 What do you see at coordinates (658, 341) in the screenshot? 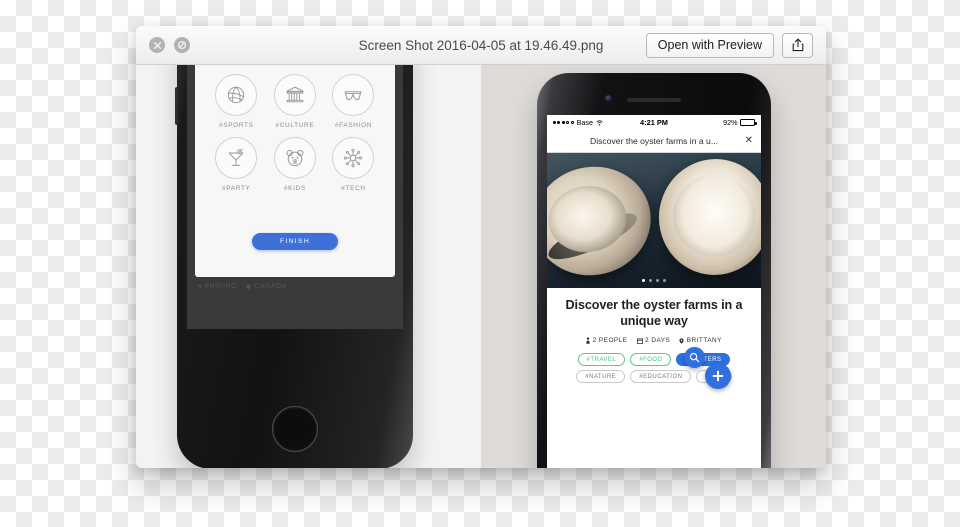
I see `meta-days-label: 2 DAYS` at bounding box center [658, 341].